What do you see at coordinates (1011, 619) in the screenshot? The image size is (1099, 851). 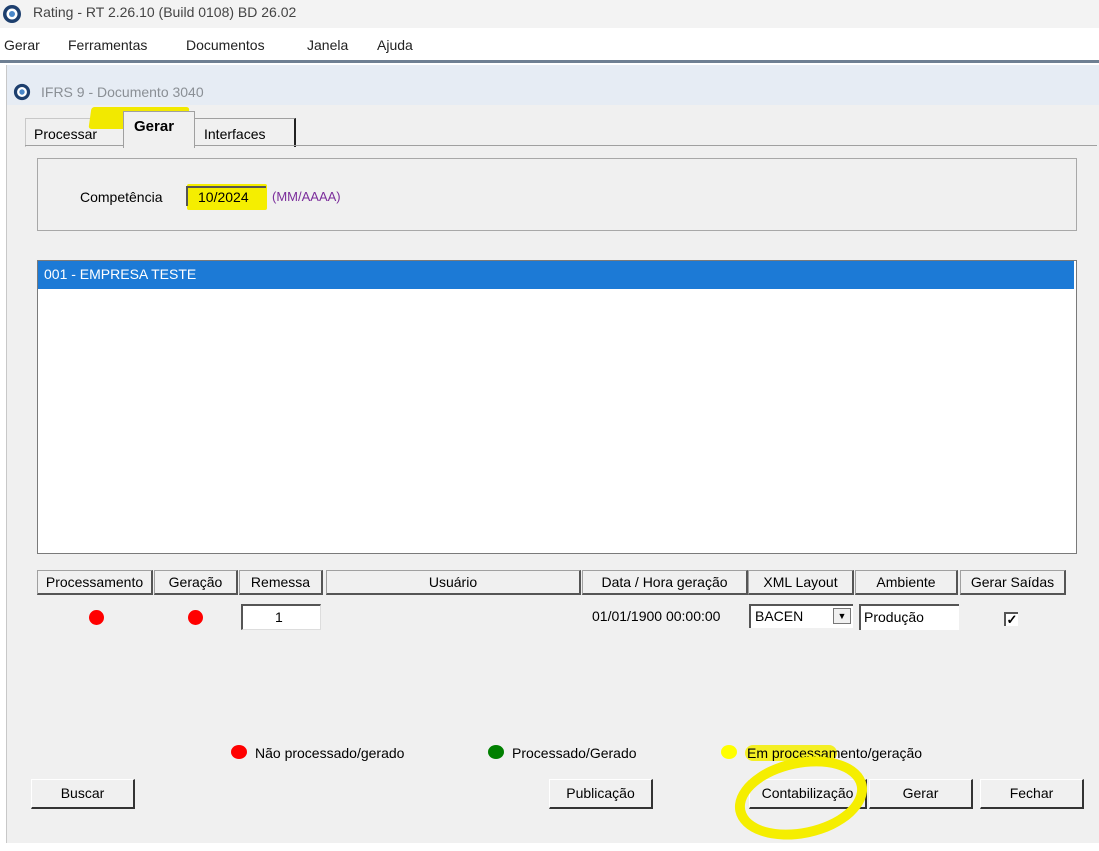 I see `gerar-saidas-checkbox: ✓` at bounding box center [1011, 619].